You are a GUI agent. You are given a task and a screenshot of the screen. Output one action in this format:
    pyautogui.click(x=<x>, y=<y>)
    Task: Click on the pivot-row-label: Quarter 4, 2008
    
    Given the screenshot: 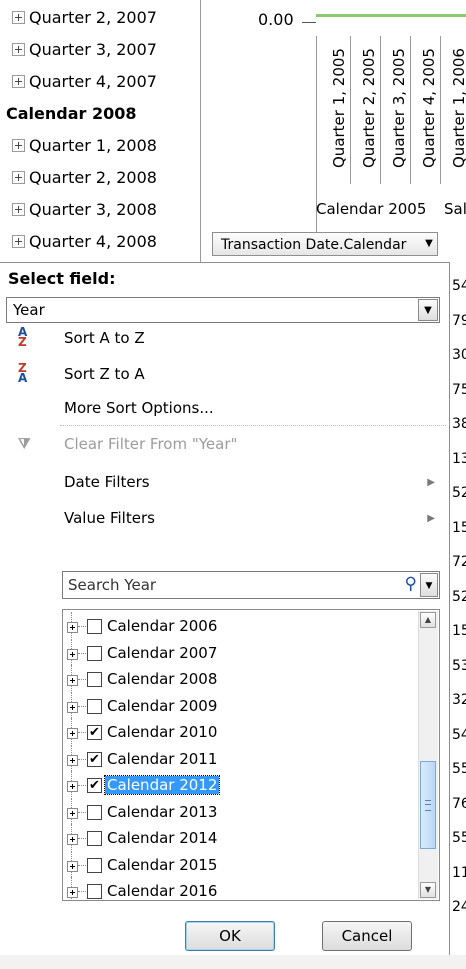 What is the action you would take?
    pyautogui.click(x=93, y=241)
    